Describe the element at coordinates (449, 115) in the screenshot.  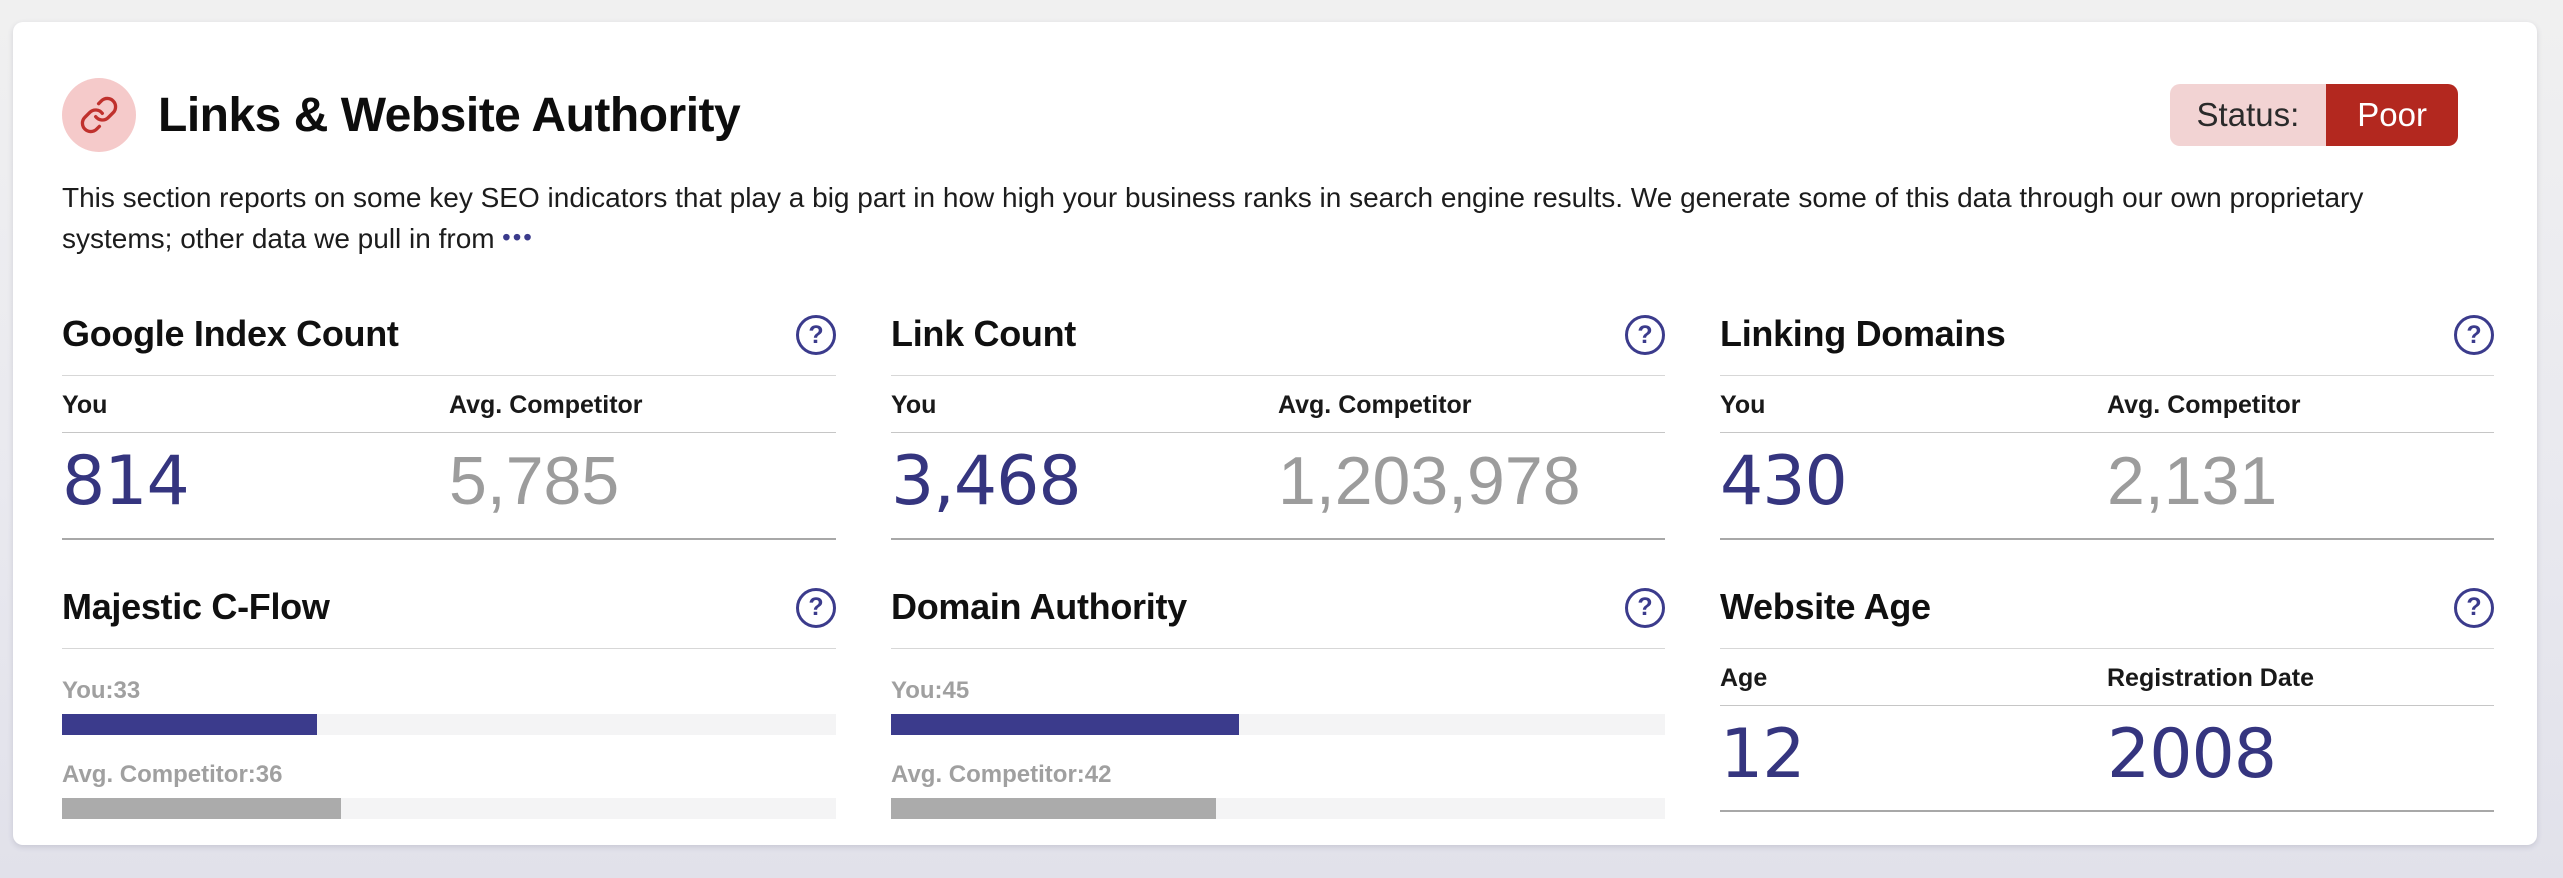
I see `section-title: Links & Website Authority` at that location.